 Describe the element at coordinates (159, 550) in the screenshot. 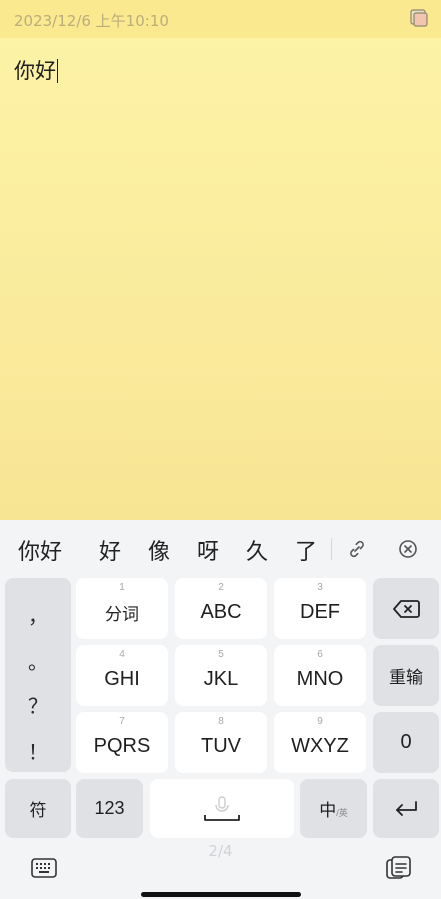

I see `candidate-item: 像` at that location.